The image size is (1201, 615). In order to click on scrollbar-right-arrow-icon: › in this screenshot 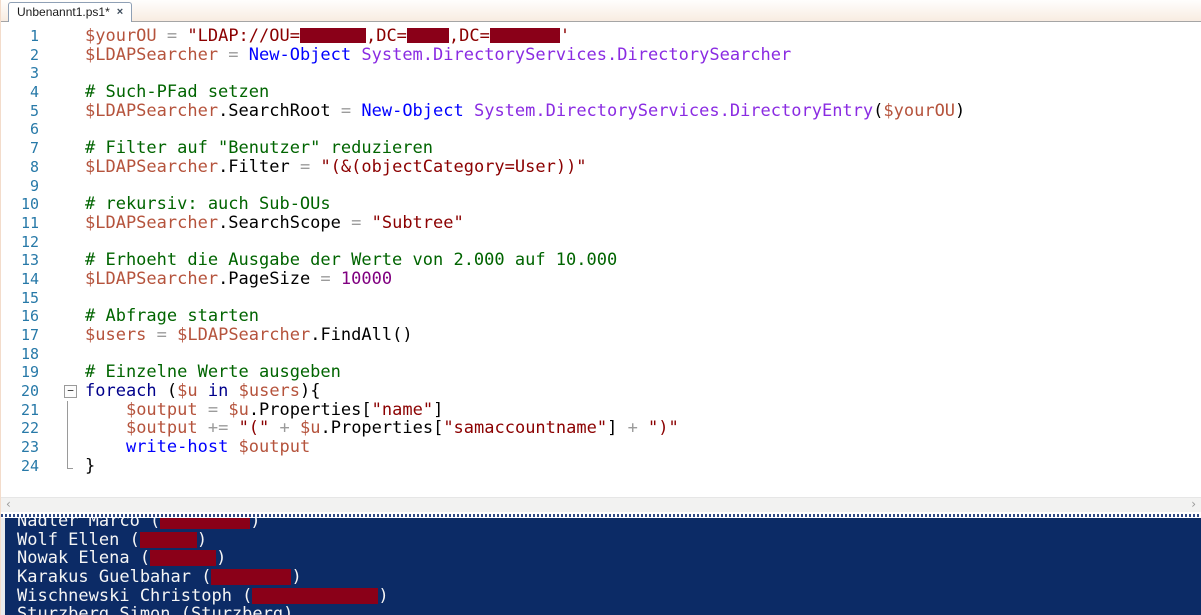, I will do `click(1193, 504)`.